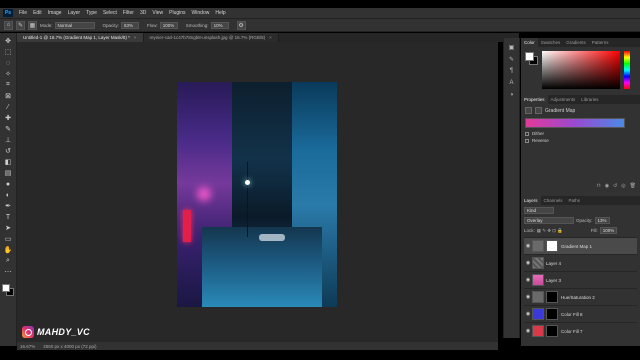 The image size is (640, 360). What do you see at coordinates (529, 56) in the screenshot?
I see `foreground-color-chip` at bounding box center [529, 56].